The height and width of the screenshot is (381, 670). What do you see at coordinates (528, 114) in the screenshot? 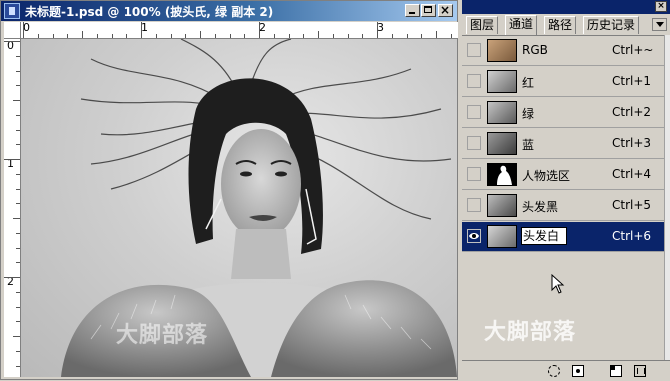
I see `channel-name: 绿` at bounding box center [528, 114].